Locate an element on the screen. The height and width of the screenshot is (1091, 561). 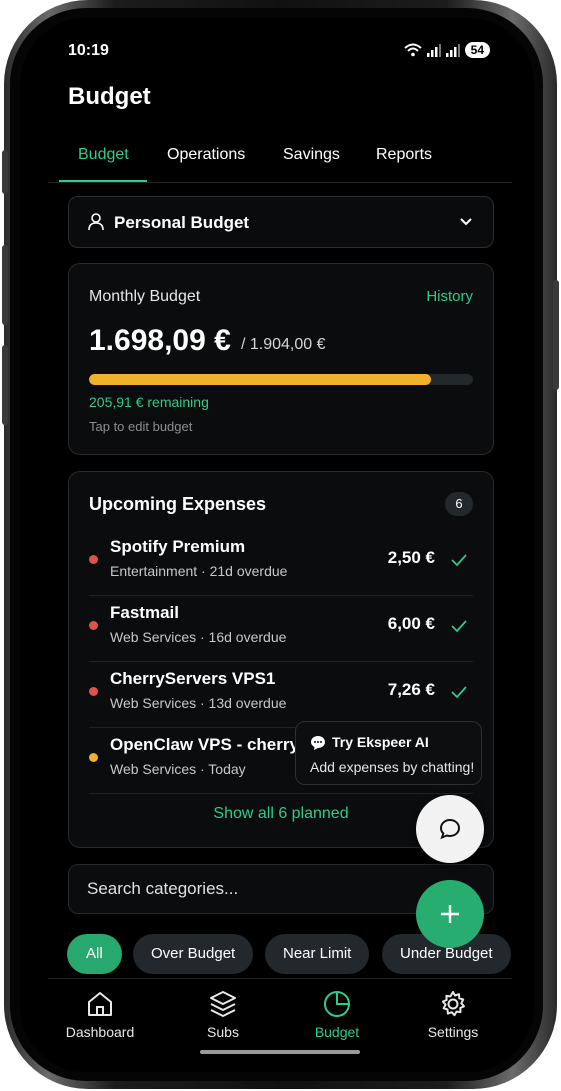
expense-subtitle: Entertainment · 21d overdue is located at coordinates (199, 571).